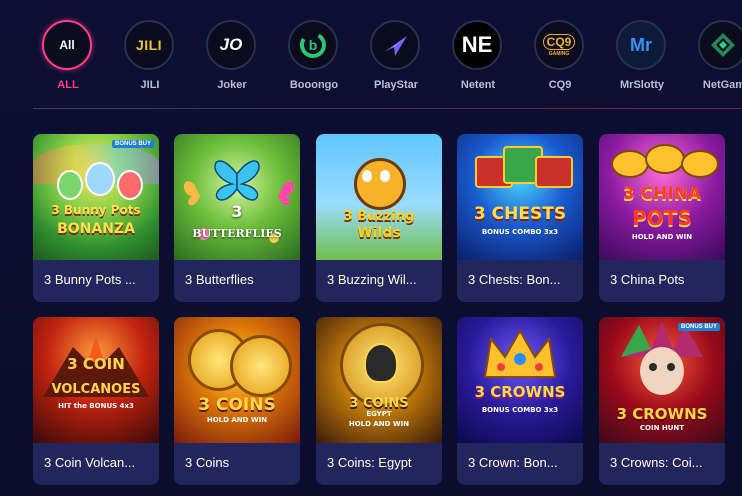  I want to click on provider-jili: JILI JILI, so click(150, 60).